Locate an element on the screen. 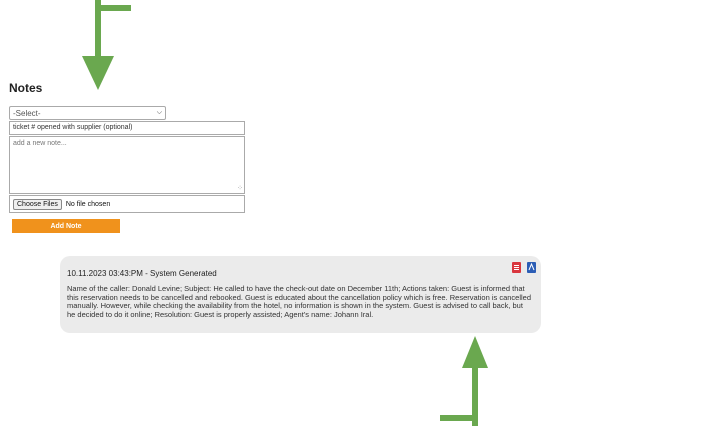 The image size is (710, 430). pdf-icon is located at coordinates (516, 267).